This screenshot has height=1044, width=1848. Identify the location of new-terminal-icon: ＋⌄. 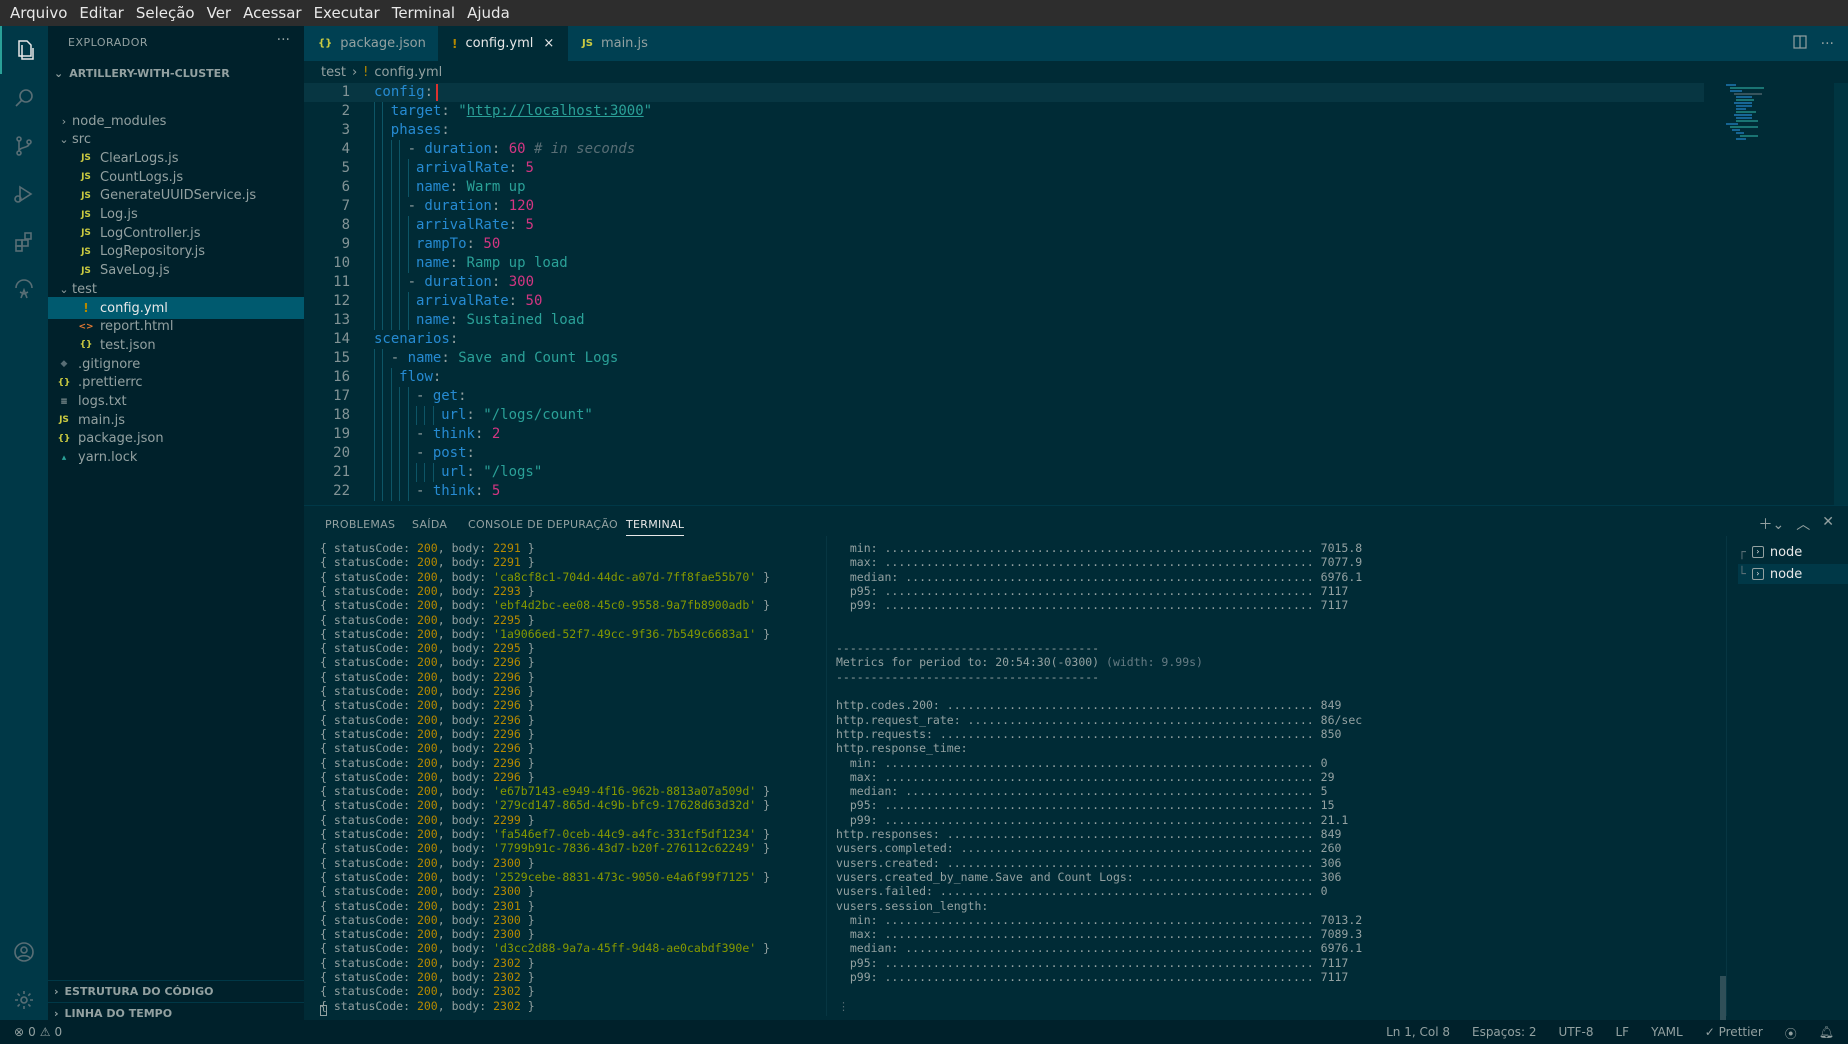
(1772, 524).